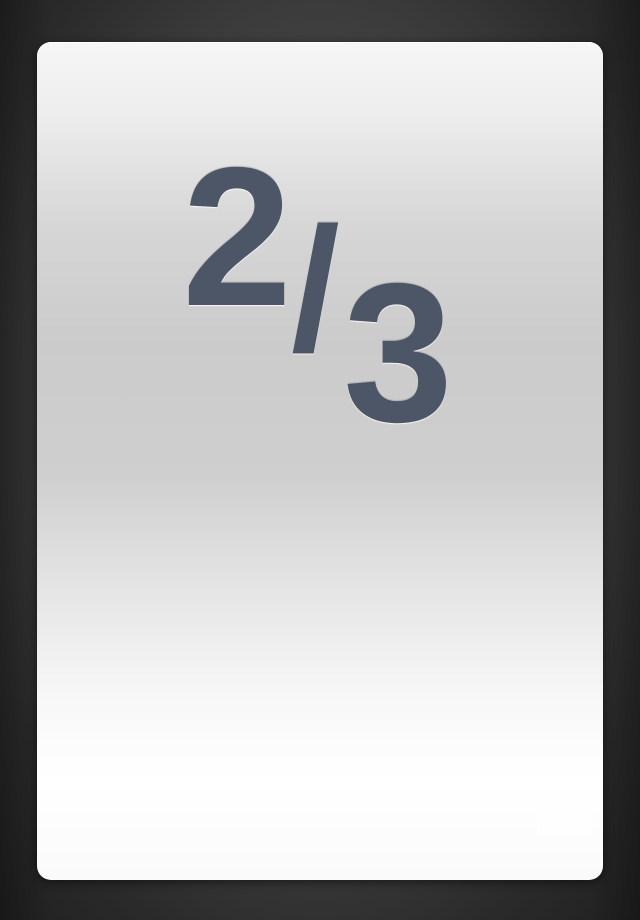 The height and width of the screenshot is (920, 640). What do you see at coordinates (237, 236) in the screenshot?
I see `fraction-numerator: 2` at bounding box center [237, 236].